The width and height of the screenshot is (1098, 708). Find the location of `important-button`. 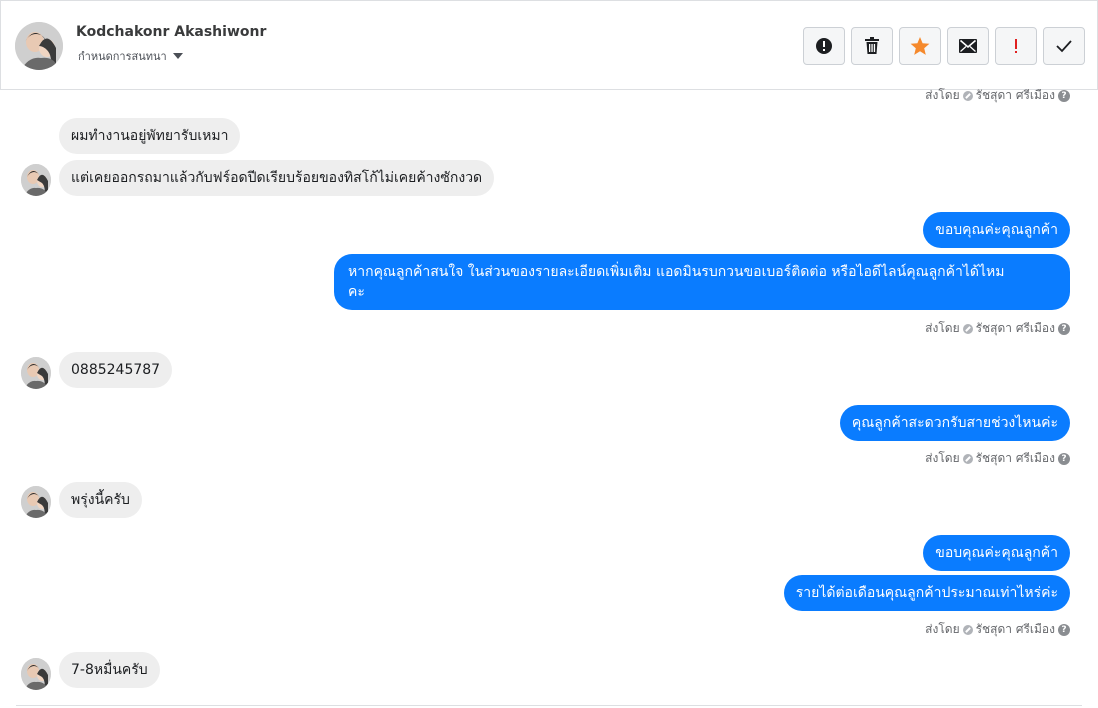

important-button is located at coordinates (1016, 46).